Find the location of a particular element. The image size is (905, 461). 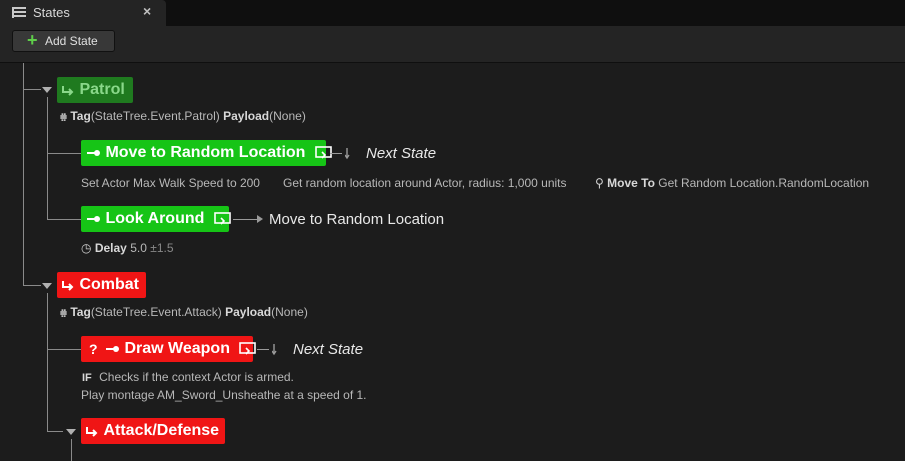

state-attack-defense: Attack/Defense is located at coordinates (153, 431).